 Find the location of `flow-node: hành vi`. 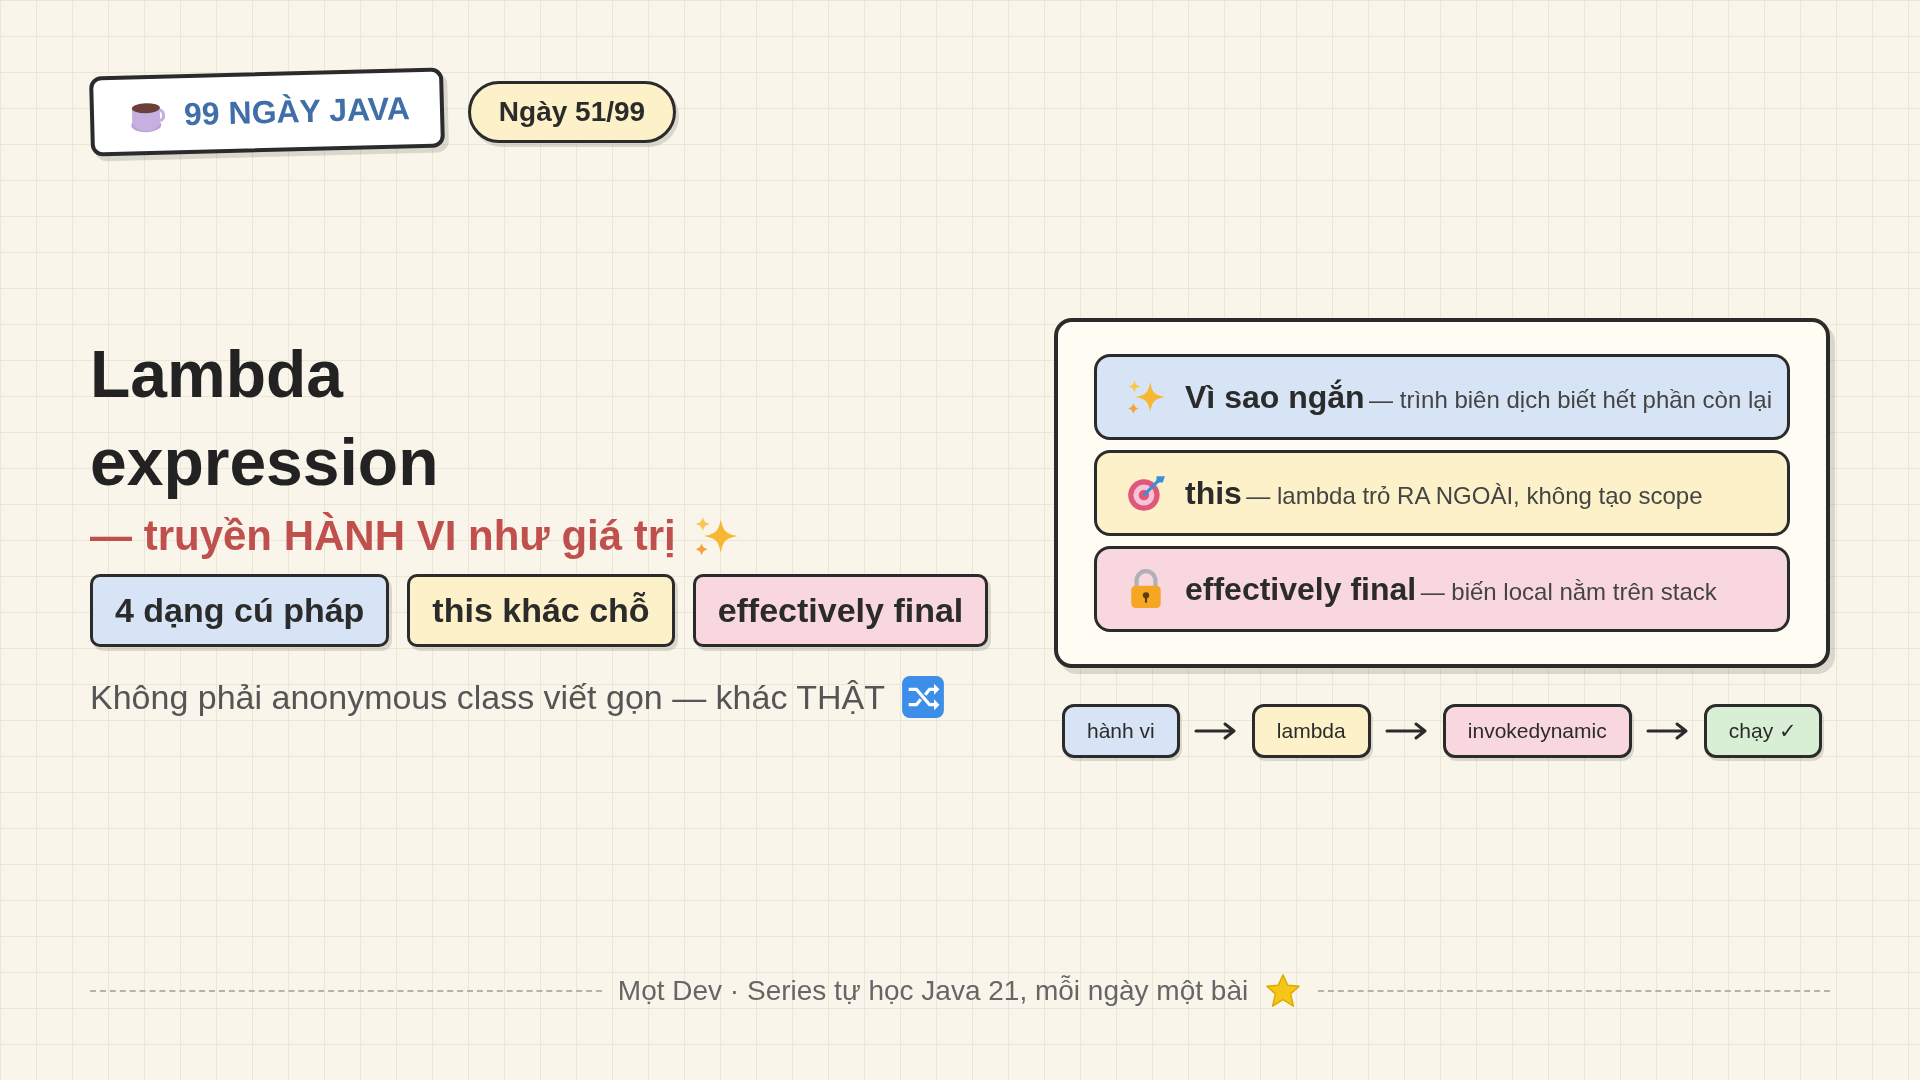

flow-node: hành vi is located at coordinates (1121, 731).